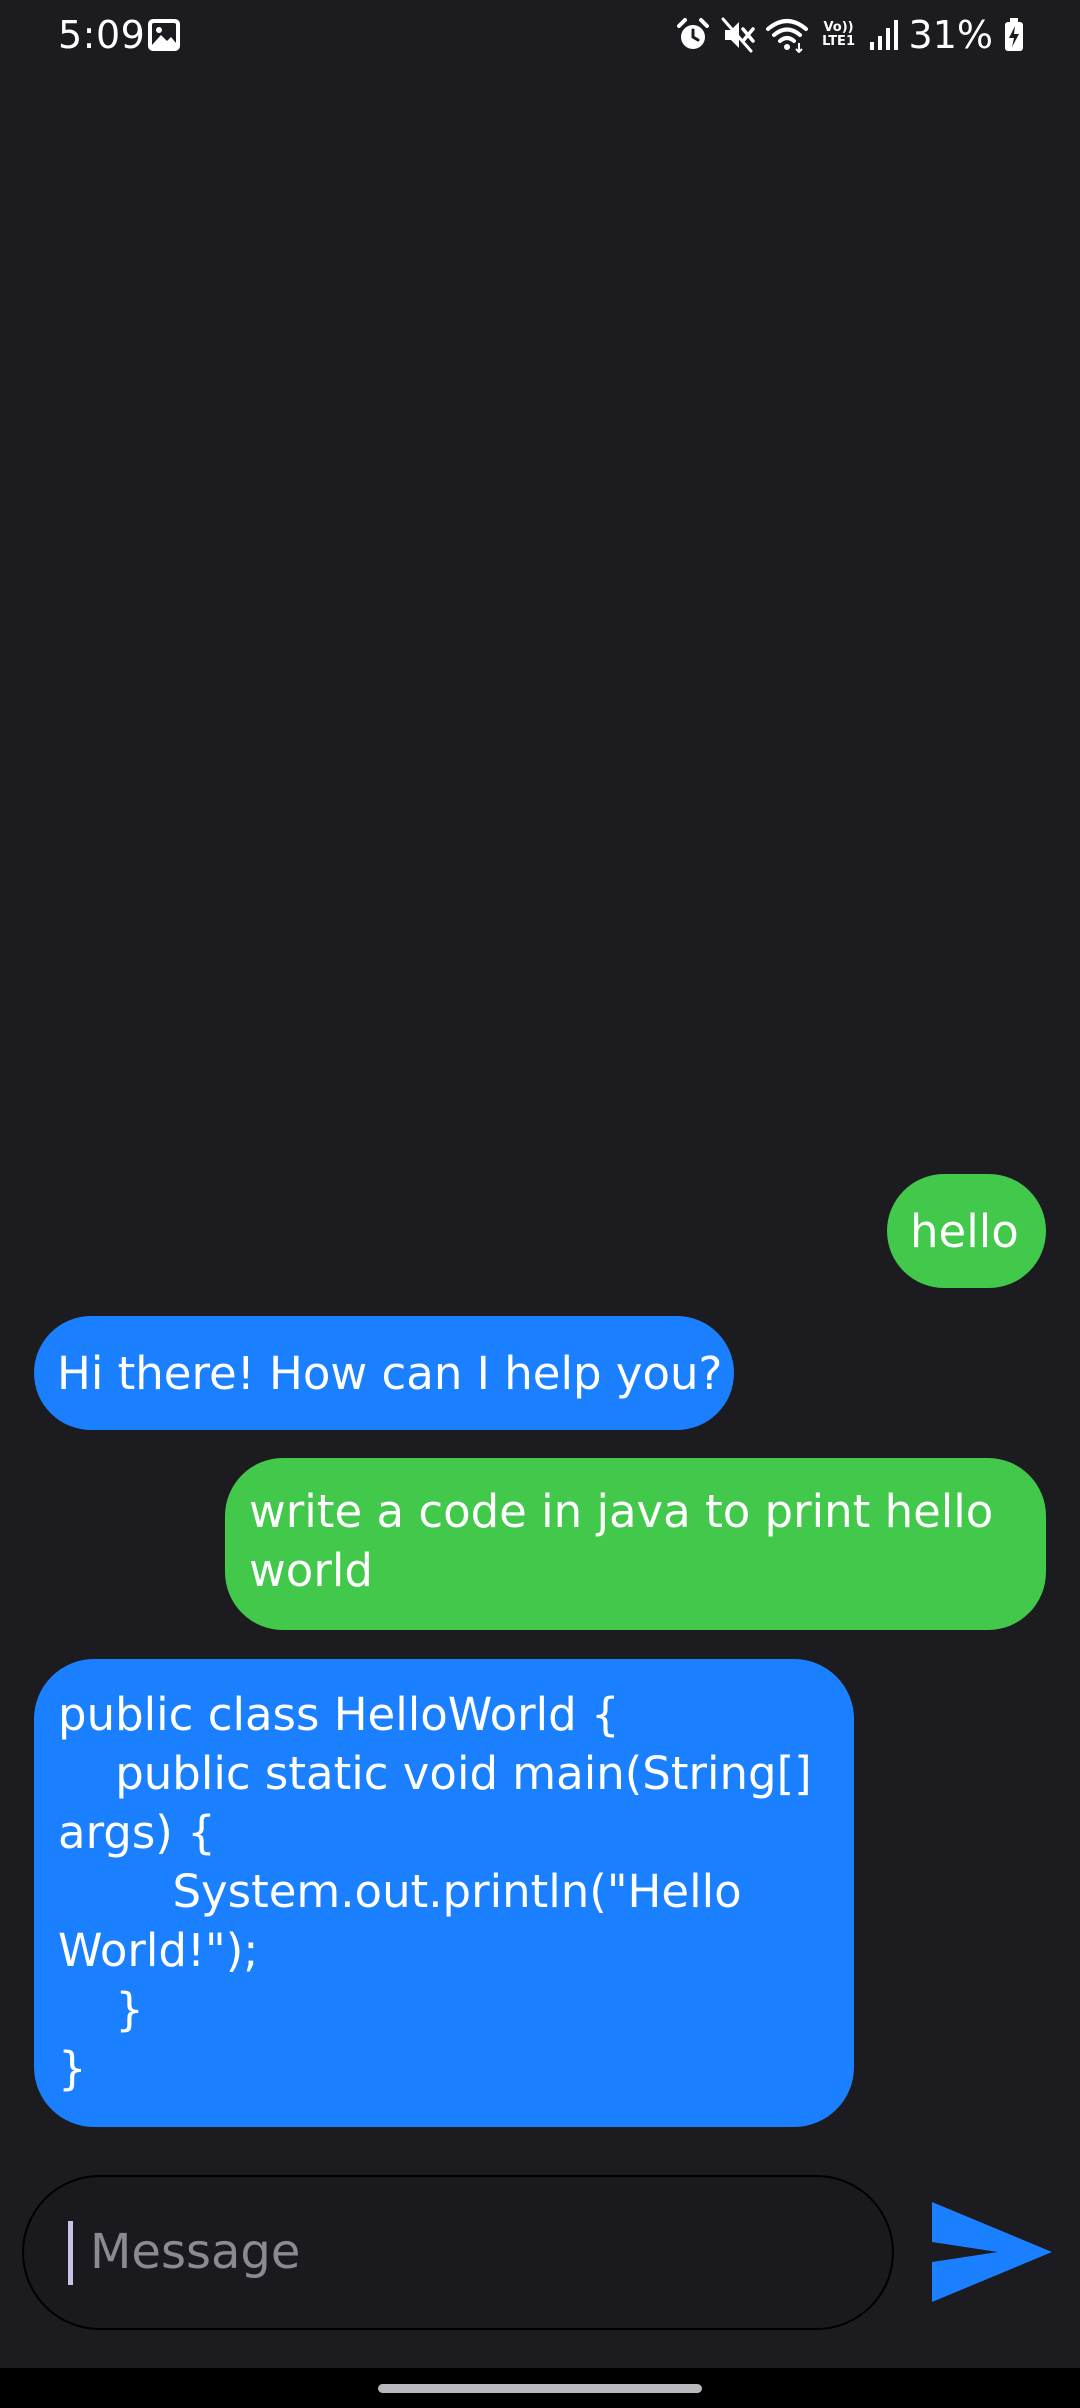 Image resolution: width=1080 pixels, height=2408 pixels. What do you see at coordinates (102, 35) in the screenshot?
I see `status-time: 5:09` at bounding box center [102, 35].